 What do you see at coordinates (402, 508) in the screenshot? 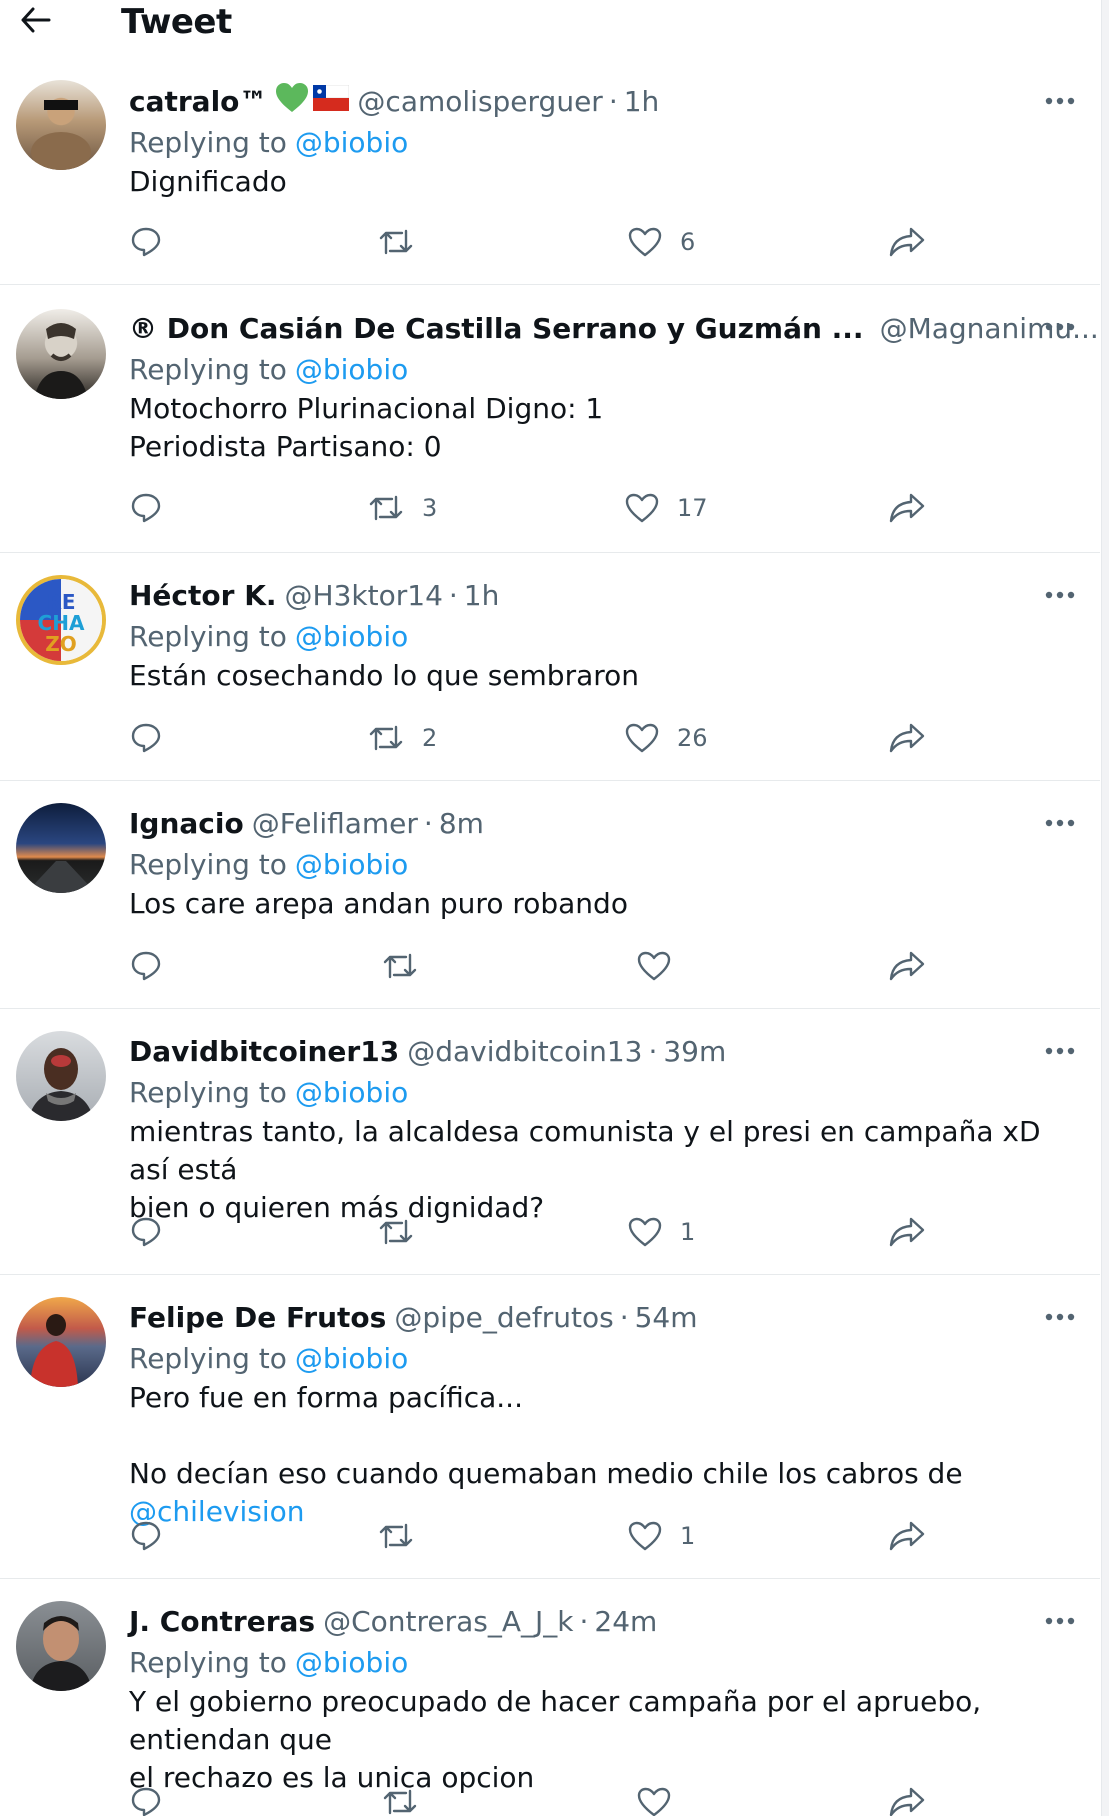
I see `retweet-button: 3` at bounding box center [402, 508].